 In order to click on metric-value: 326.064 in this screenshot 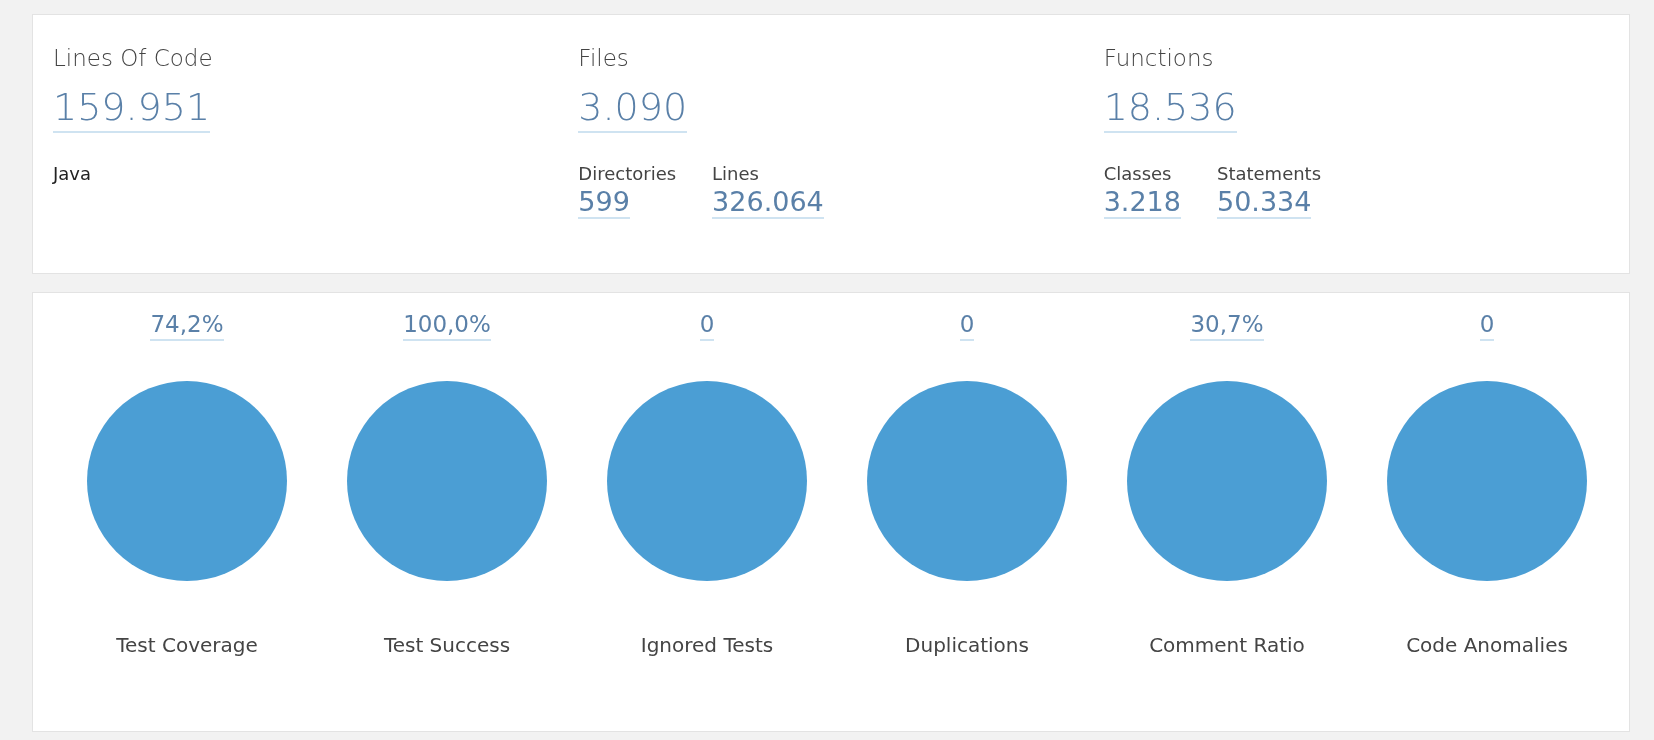, I will do `click(768, 202)`.